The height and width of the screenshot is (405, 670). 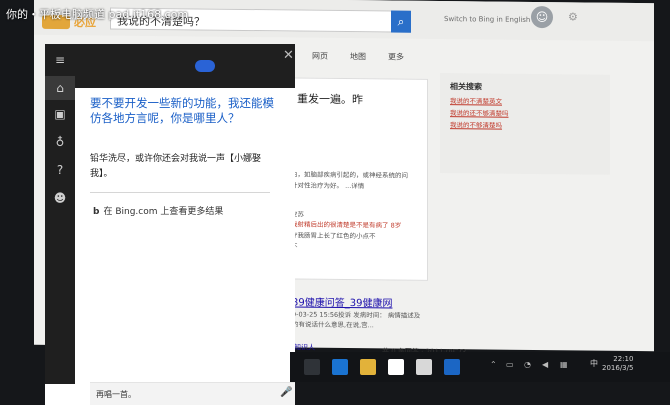 What do you see at coordinates (623, 359) in the screenshot?
I see `clock-time: 22:10` at bounding box center [623, 359].